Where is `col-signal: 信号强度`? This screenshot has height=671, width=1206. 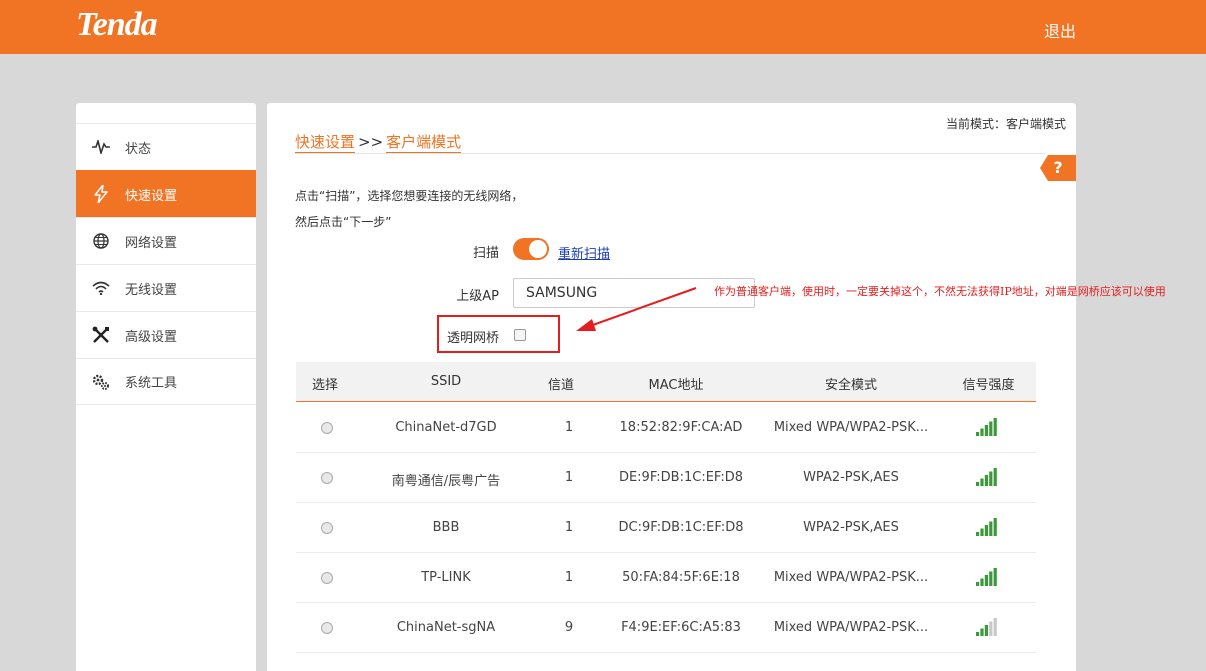
col-signal: 信号强度 is located at coordinates (988, 385).